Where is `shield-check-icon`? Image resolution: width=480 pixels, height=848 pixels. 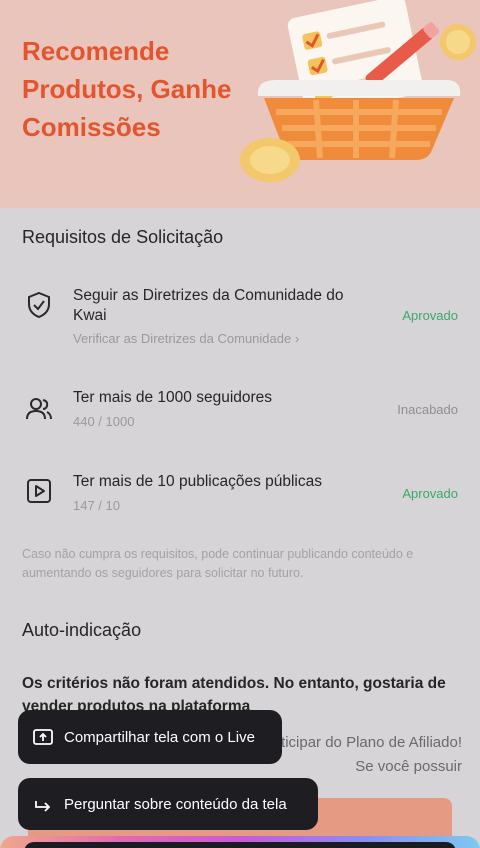
shield-check-icon is located at coordinates (39, 305).